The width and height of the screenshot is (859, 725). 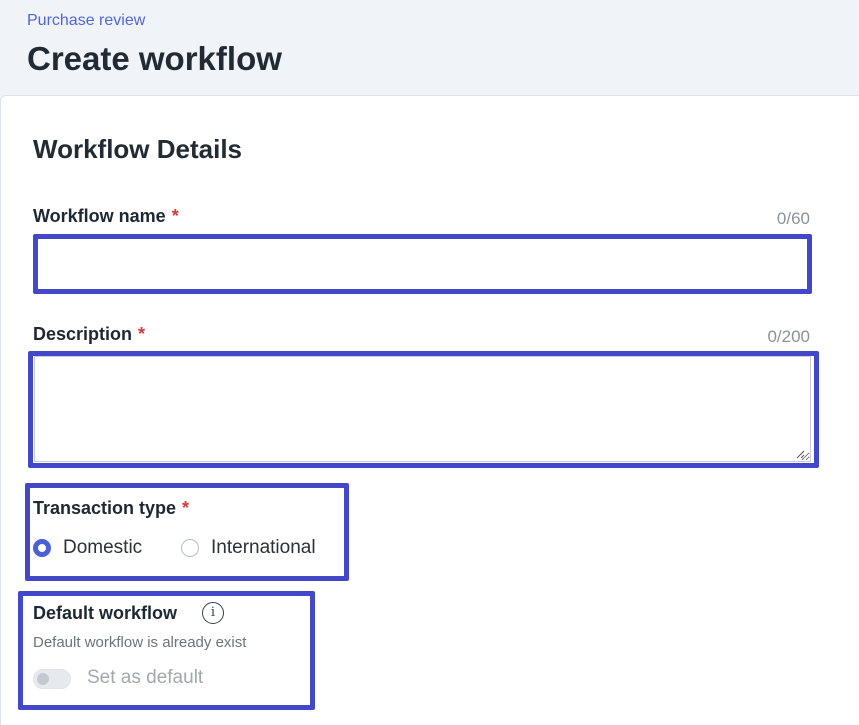 I want to click on workflow-name-label: Workflow name *, so click(x=106, y=216).